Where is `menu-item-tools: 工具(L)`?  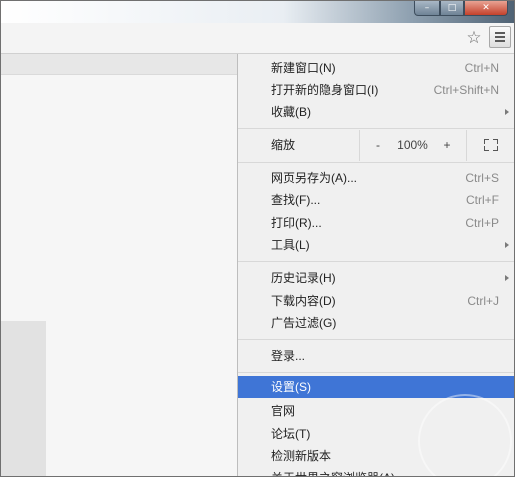
menu-item-tools: 工具(L) is located at coordinates (376, 245).